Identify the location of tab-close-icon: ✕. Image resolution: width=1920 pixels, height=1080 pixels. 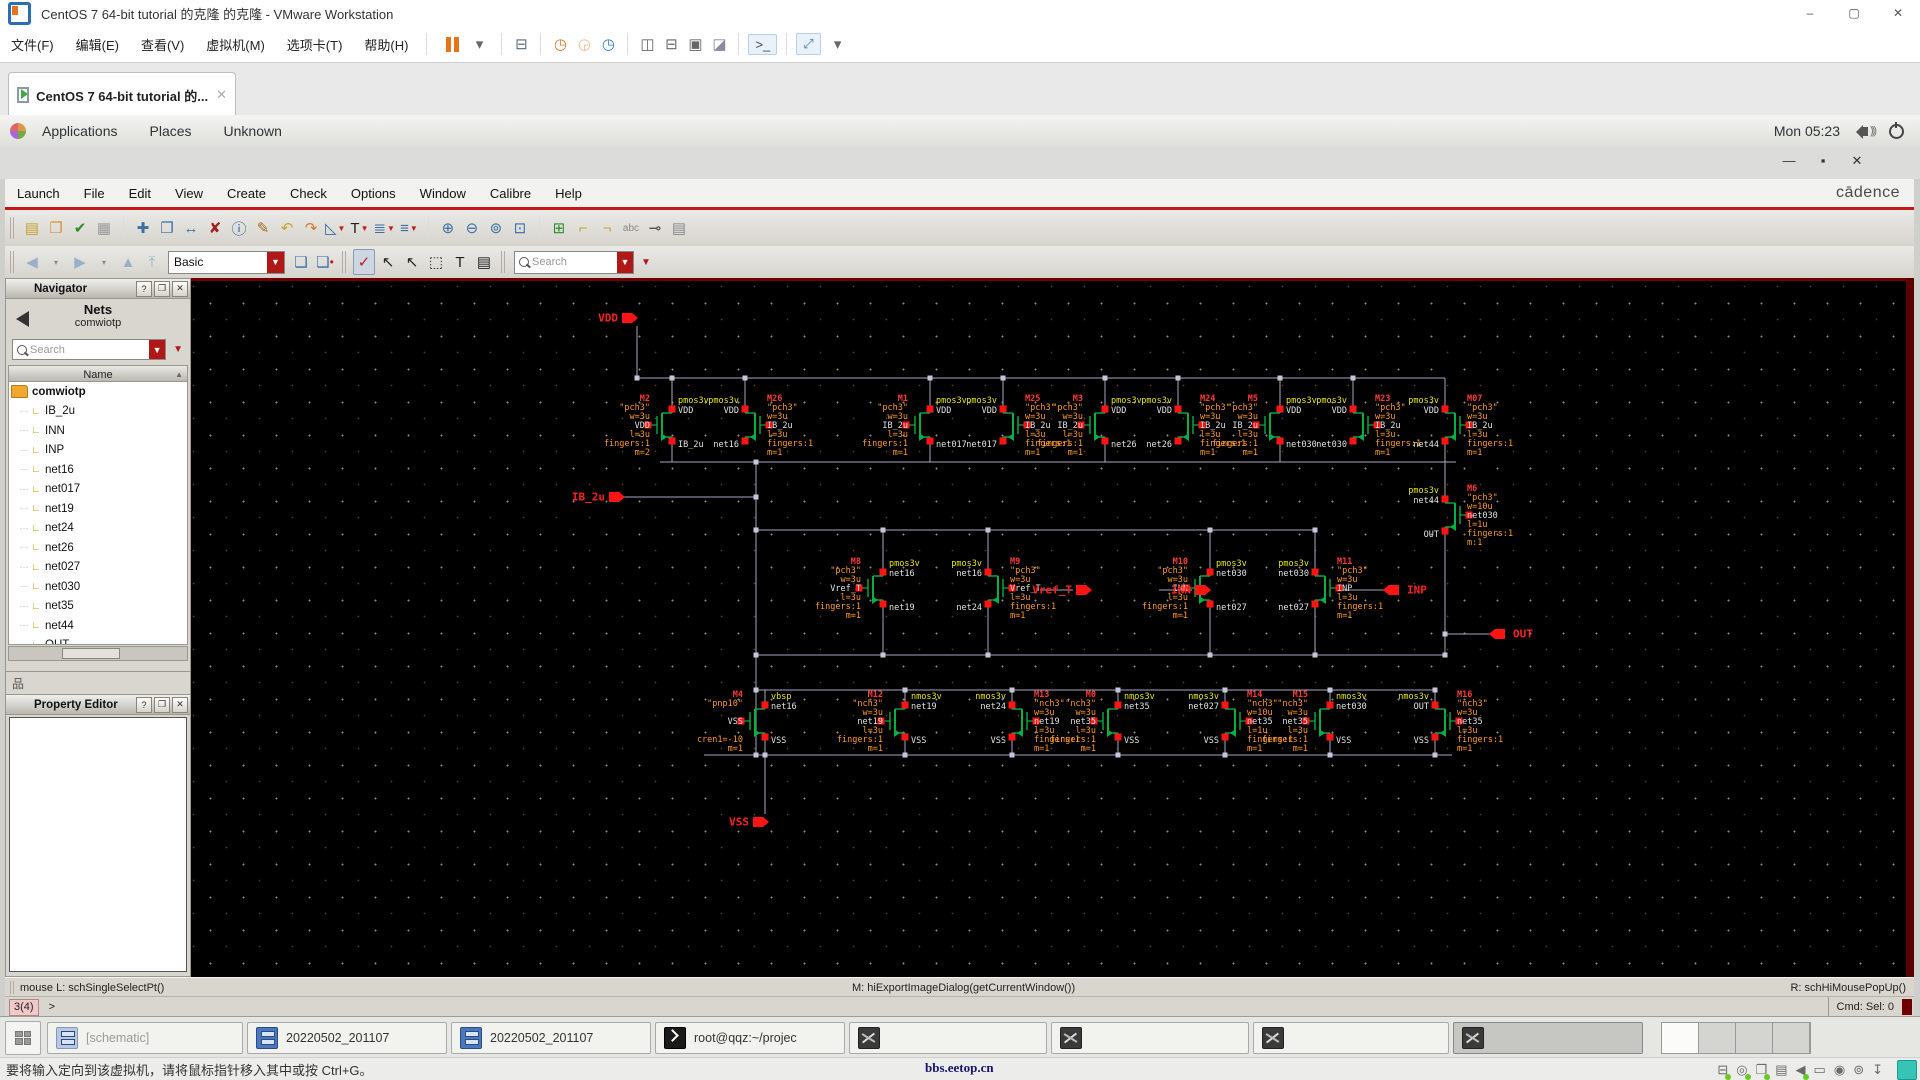
(221, 95).